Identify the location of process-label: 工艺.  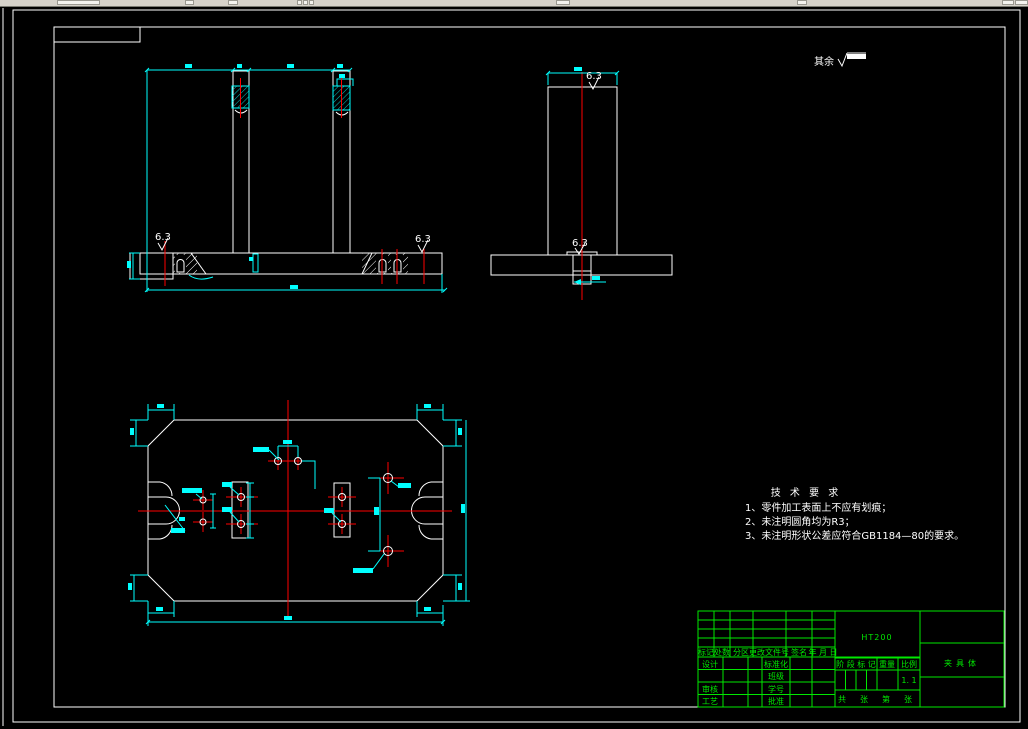
(710, 701).